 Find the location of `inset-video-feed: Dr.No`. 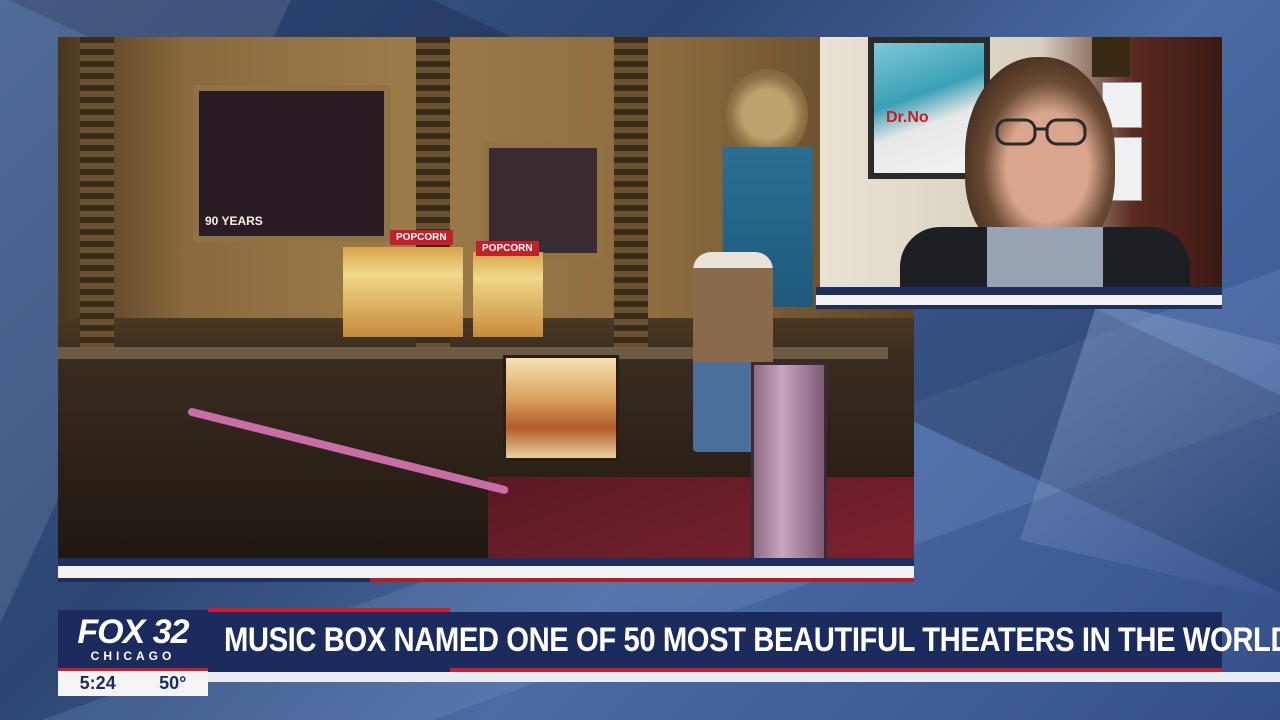

inset-video-feed: Dr.No is located at coordinates (1021, 162).